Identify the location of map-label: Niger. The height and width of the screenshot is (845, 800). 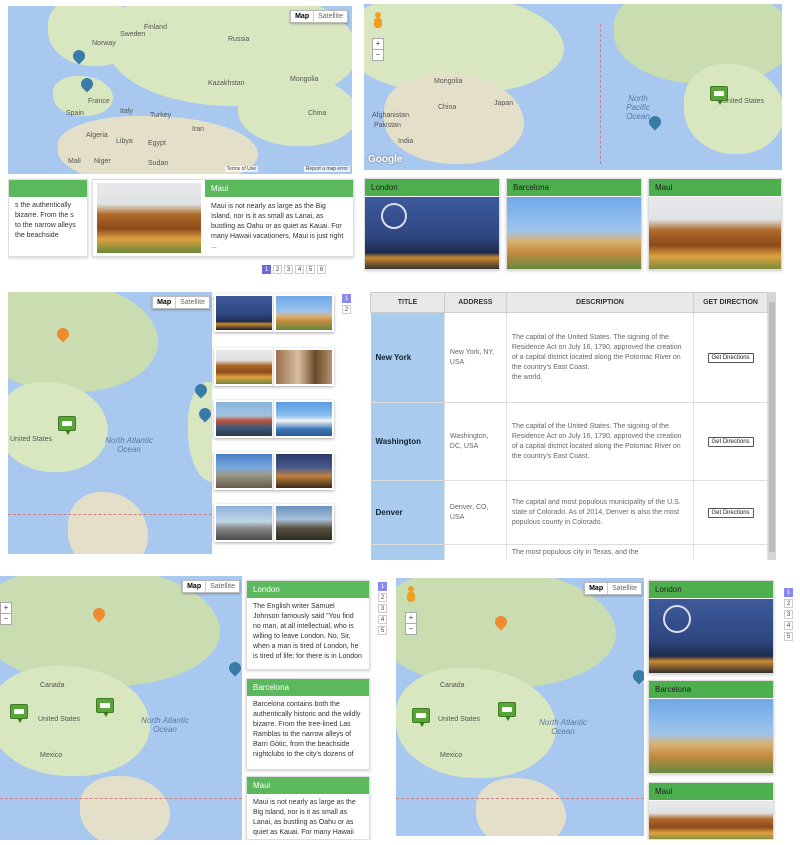
(102, 161).